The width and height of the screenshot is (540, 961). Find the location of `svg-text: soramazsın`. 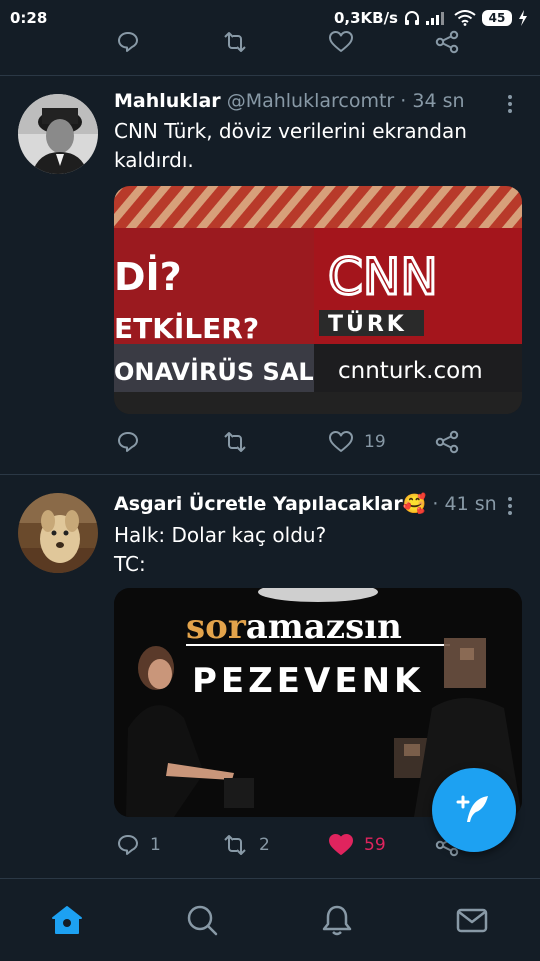

svg-text: soramazsın is located at coordinates (294, 627).